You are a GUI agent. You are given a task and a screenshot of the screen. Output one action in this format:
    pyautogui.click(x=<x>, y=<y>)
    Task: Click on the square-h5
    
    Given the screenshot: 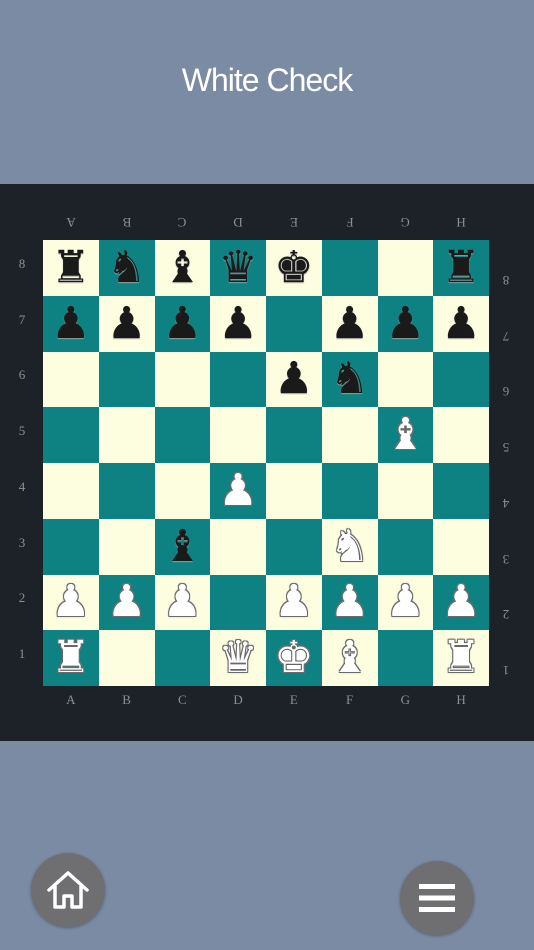 What is the action you would take?
    pyautogui.click(x=461, y=435)
    